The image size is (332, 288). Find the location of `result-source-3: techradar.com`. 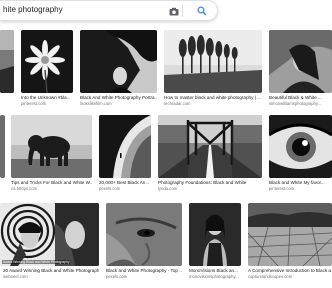

result-source-3: techradar.com is located at coordinates (177, 103).